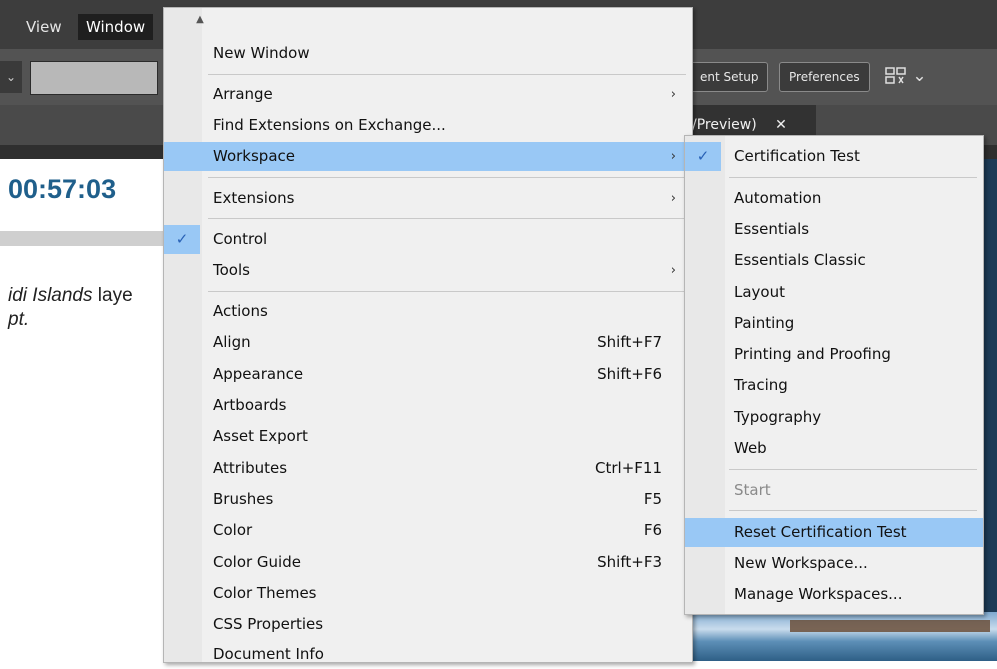  Describe the element at coordinates (812, 354) in the screenshot. I see `submenu-item-label: Printing and Proofing` at that location.